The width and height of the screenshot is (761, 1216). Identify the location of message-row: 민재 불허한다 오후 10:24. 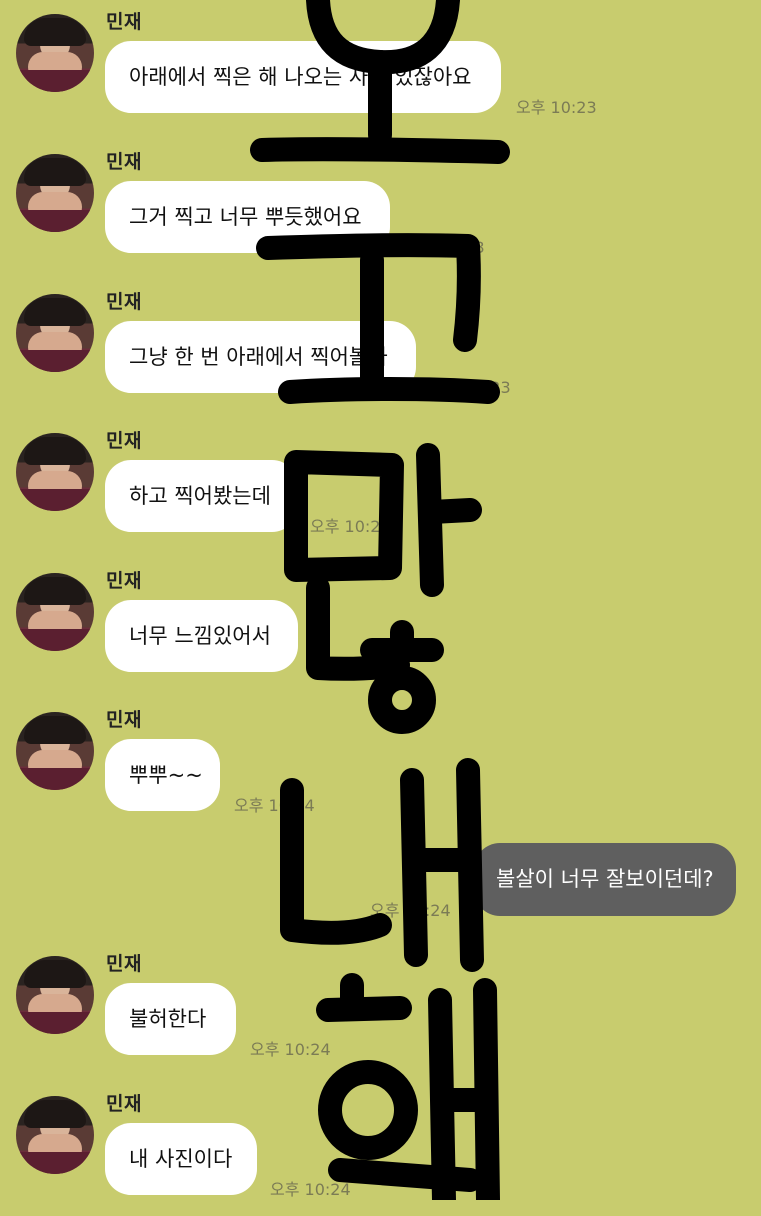
(380, 1014).